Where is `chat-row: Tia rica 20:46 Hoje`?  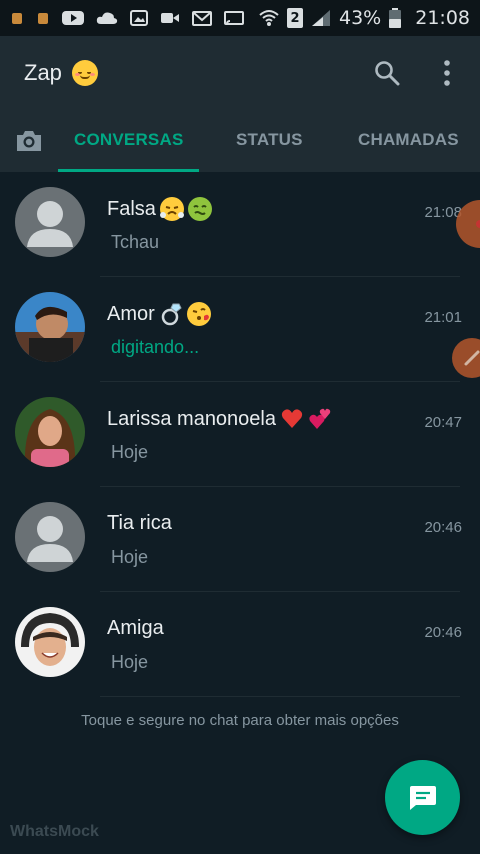
chat-row: Tia rica 20:46 Hoje is located at coordinates (240, 539).